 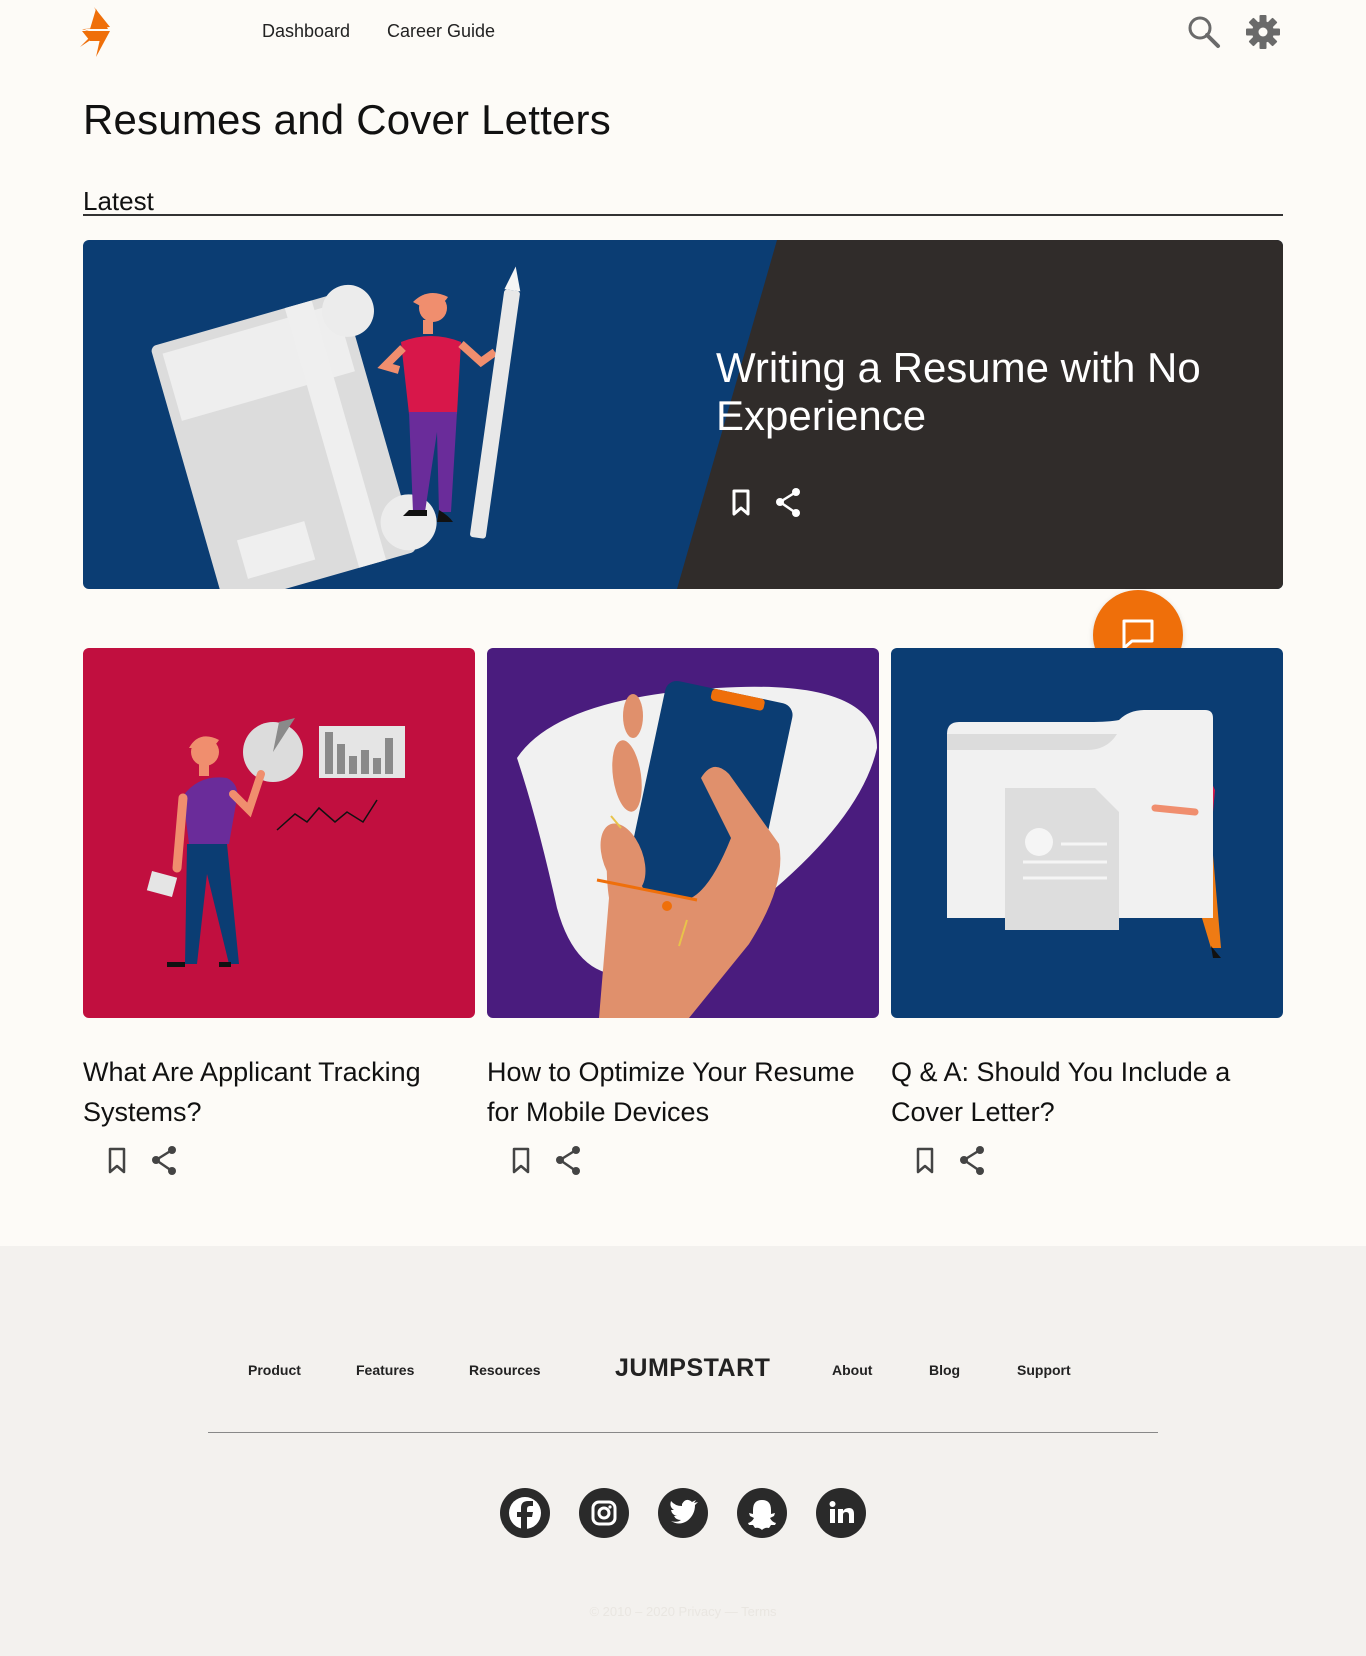 What do you see at coordinates (274, 1370) in the screenshot?
I see `footer-link-product: Product` at bounding box center [274, 1370].